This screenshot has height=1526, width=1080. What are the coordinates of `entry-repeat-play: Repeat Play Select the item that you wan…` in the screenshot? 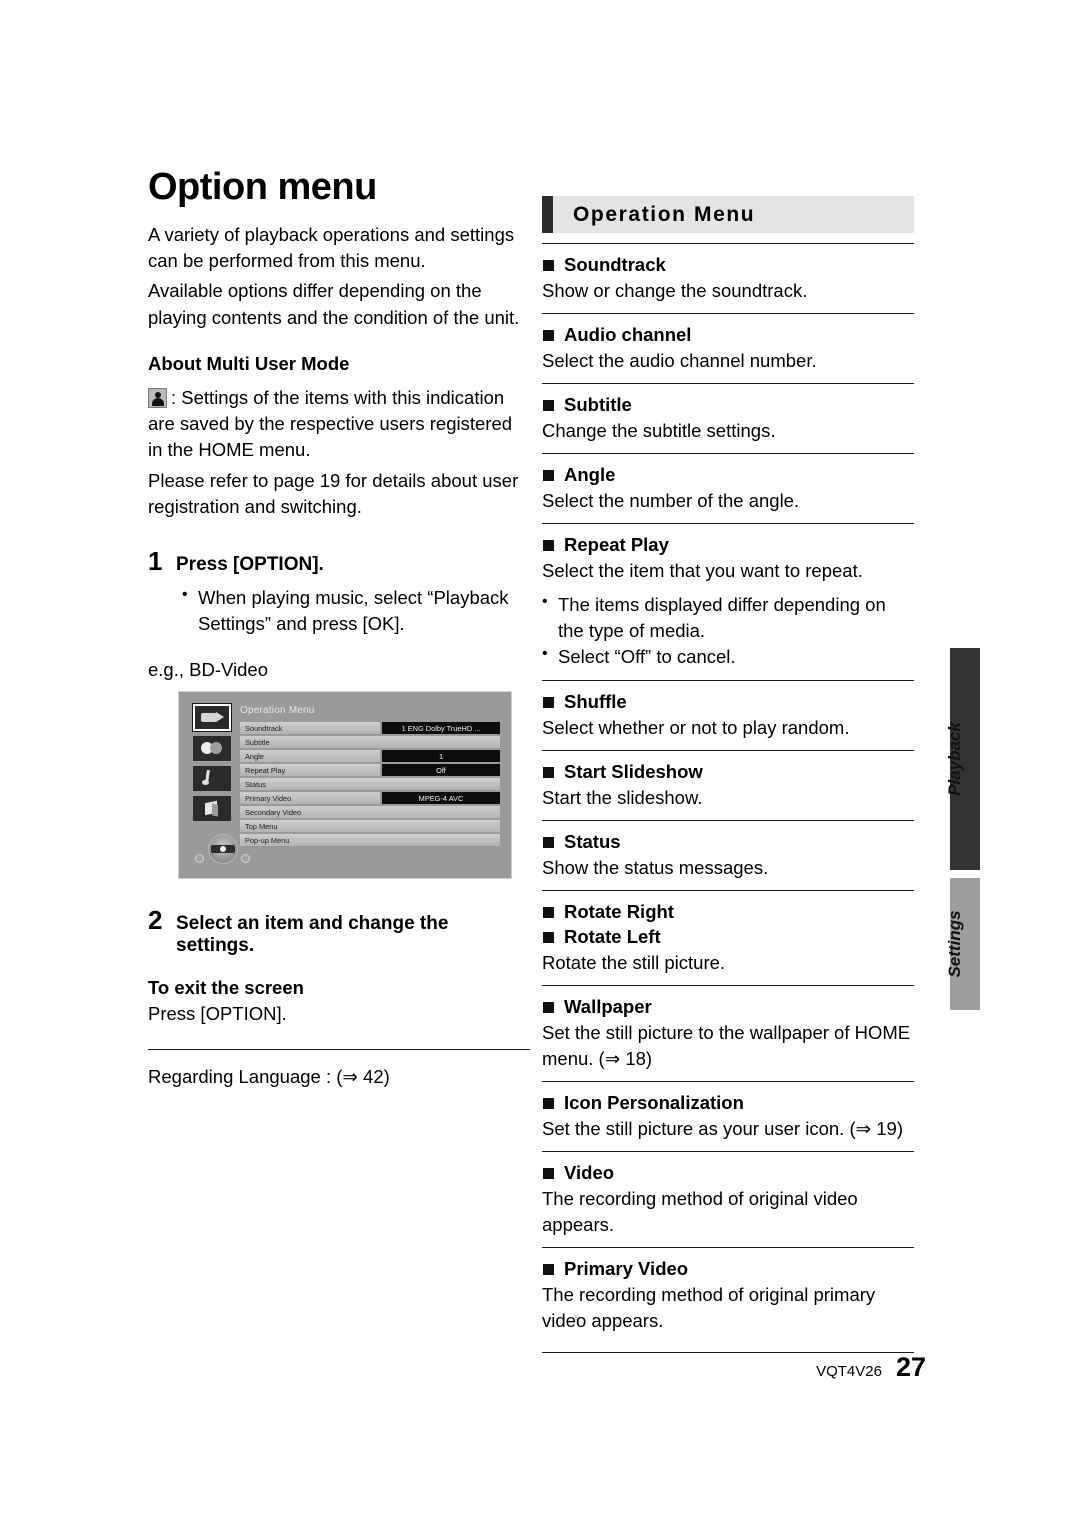 It's located at (728, 601).